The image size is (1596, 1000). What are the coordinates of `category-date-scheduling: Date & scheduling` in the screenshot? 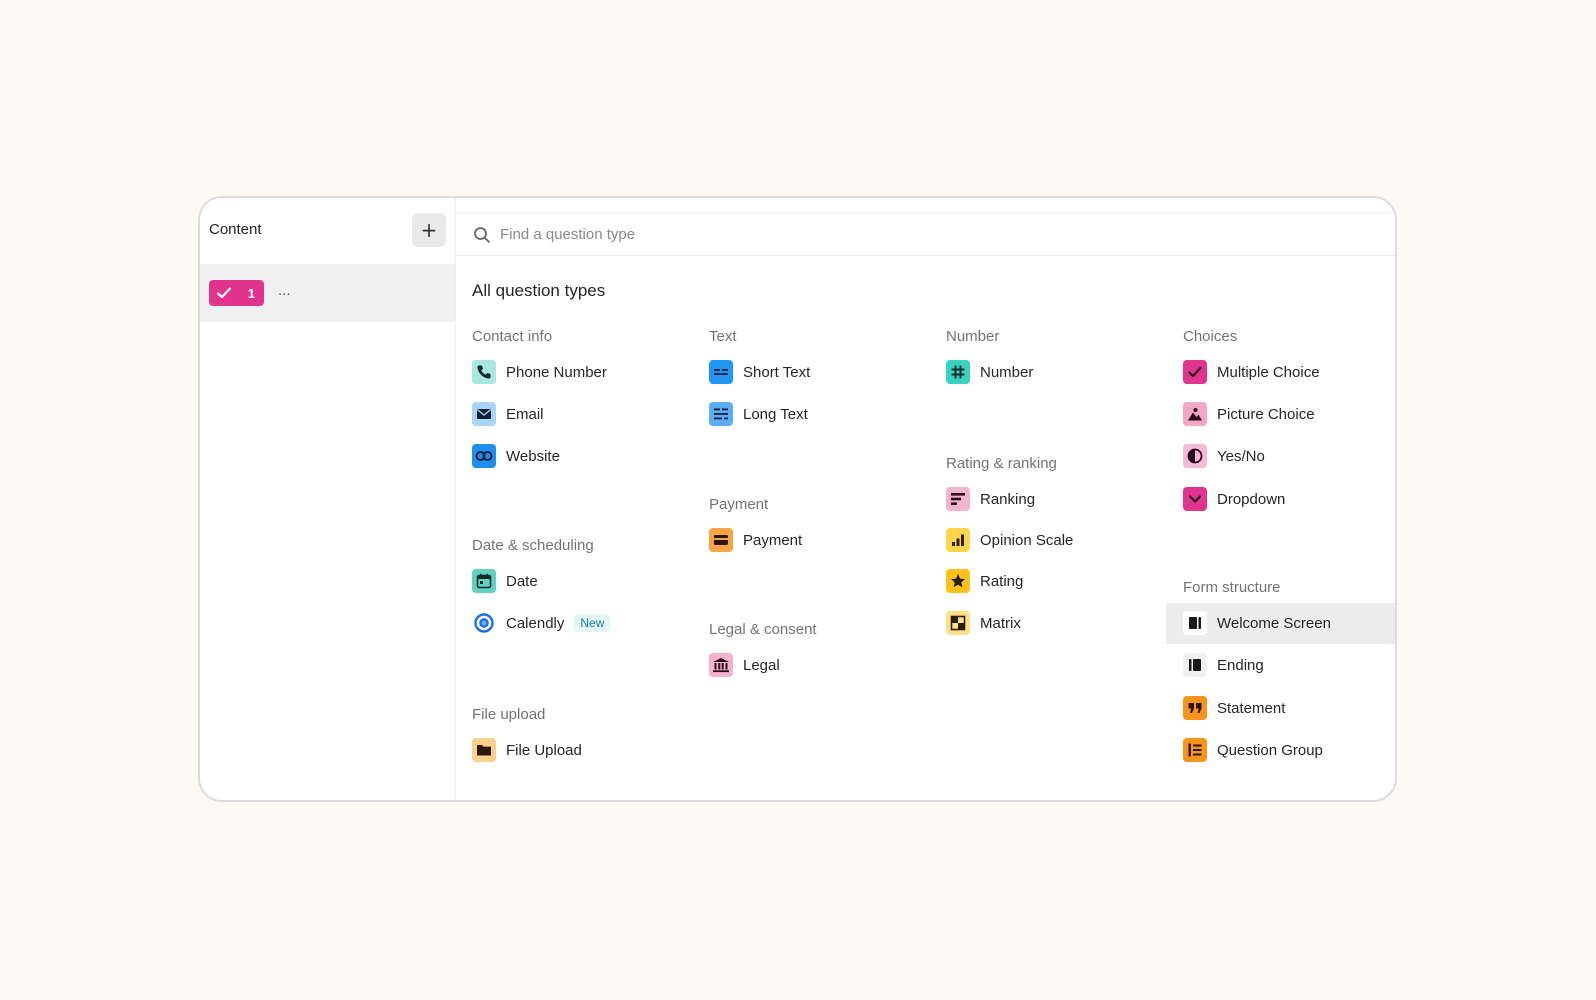 It's located at (533, 545).